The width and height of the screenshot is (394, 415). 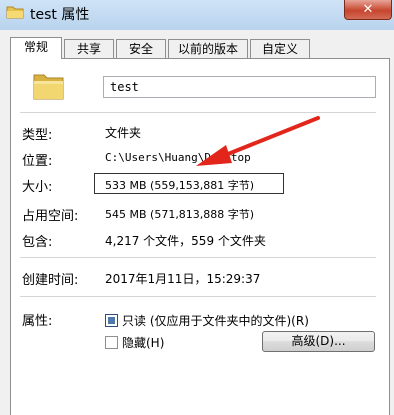 I want to click on tab-previous-versions: 以前的版本, so click(x=208, y=48).